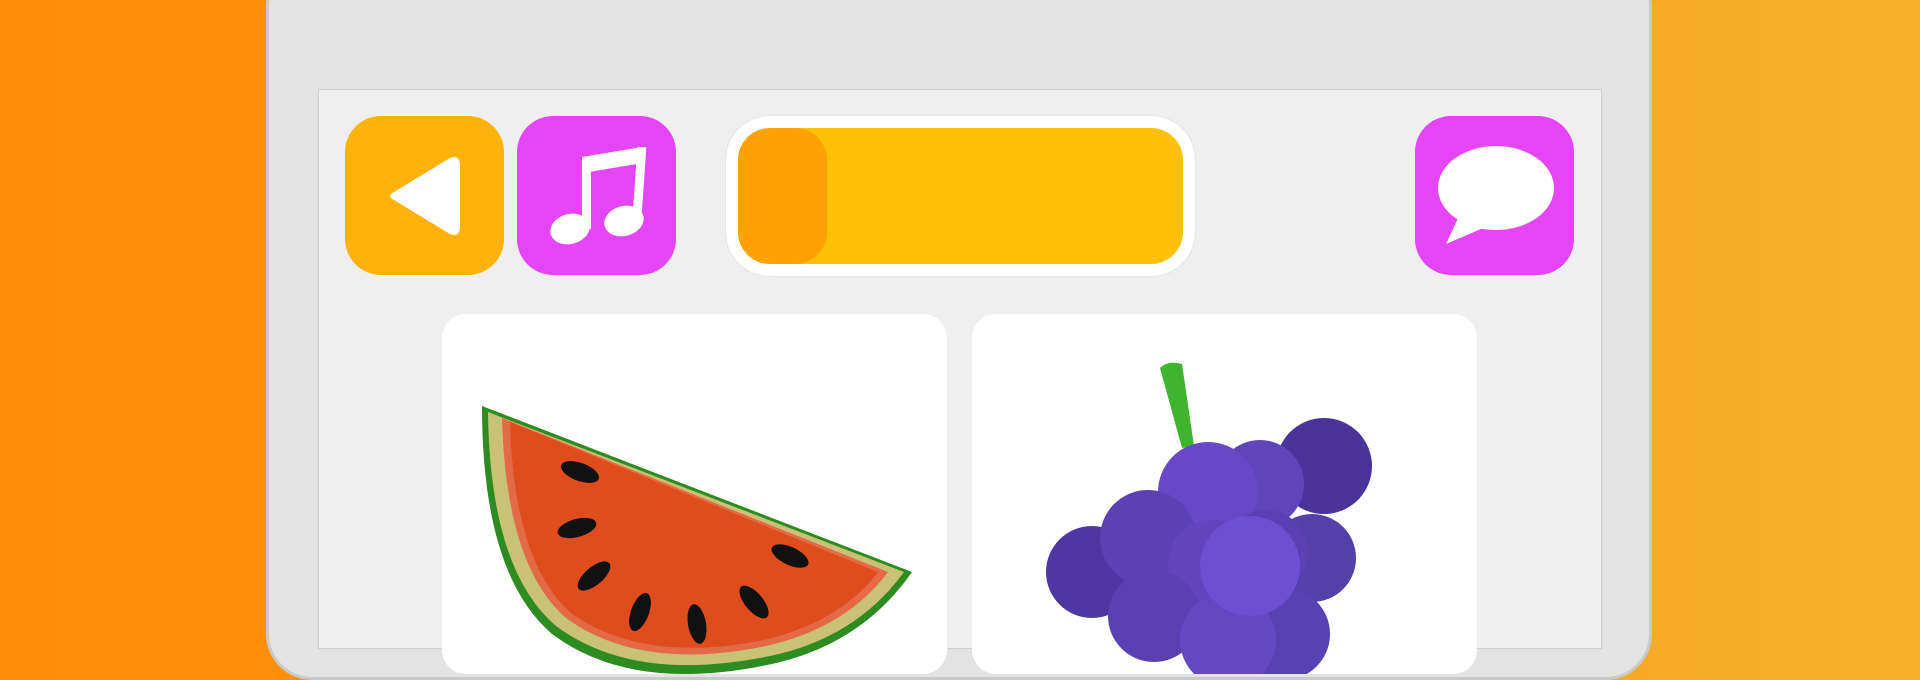  I want to click on back-button, so click(424, 195).